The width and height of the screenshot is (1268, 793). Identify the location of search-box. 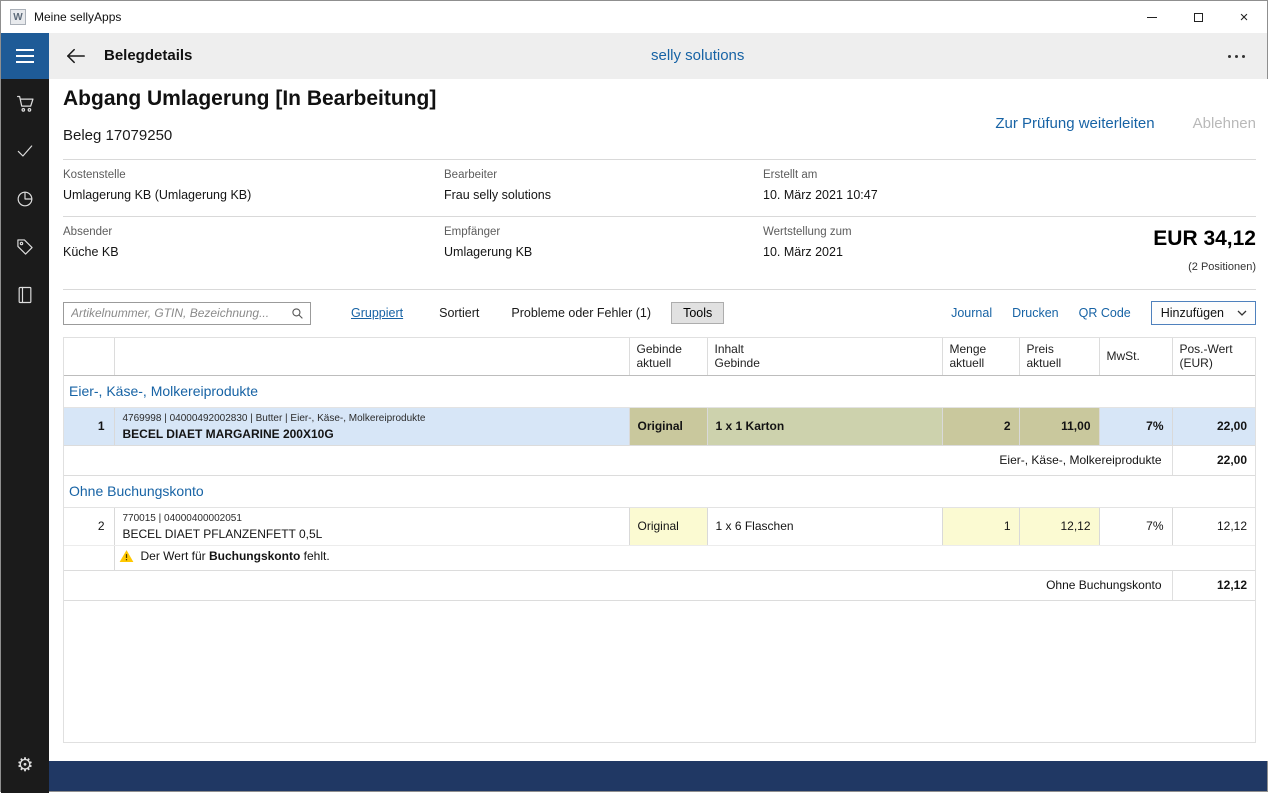
(187, 313).